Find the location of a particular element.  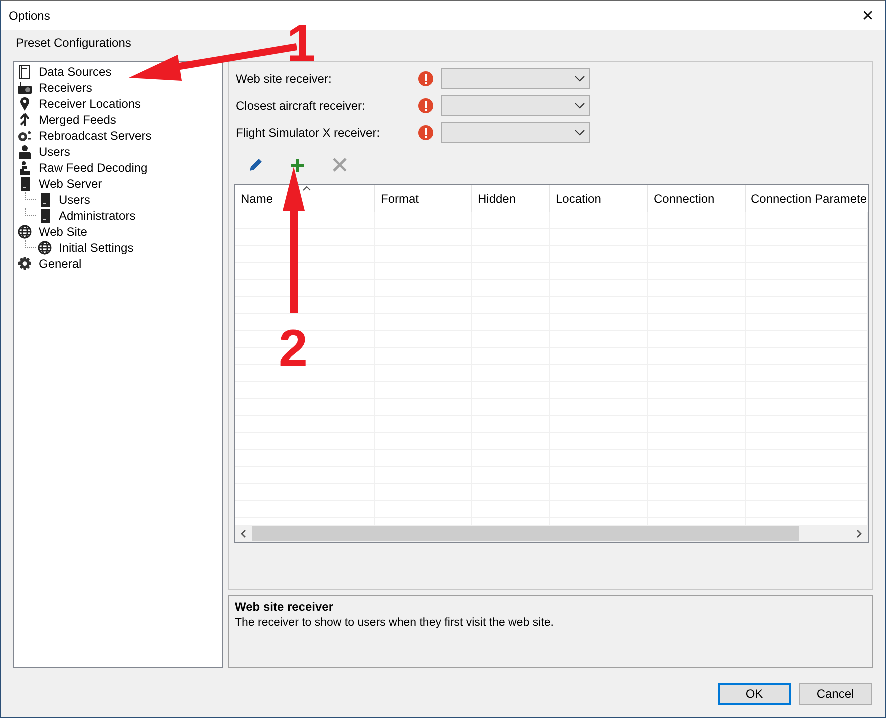

user-icon is located at coordinates (25, 152).